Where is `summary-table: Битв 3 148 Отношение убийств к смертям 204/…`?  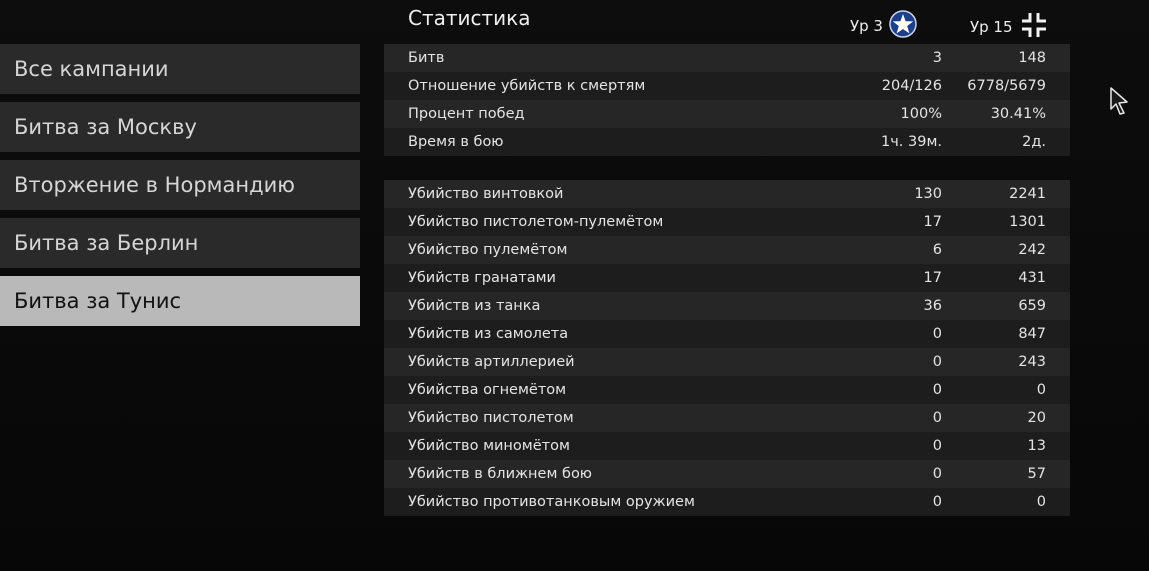 summary-table: Битв 3 148 Отношение убийств к смертям 204/… is located at coordinates (727, 100).